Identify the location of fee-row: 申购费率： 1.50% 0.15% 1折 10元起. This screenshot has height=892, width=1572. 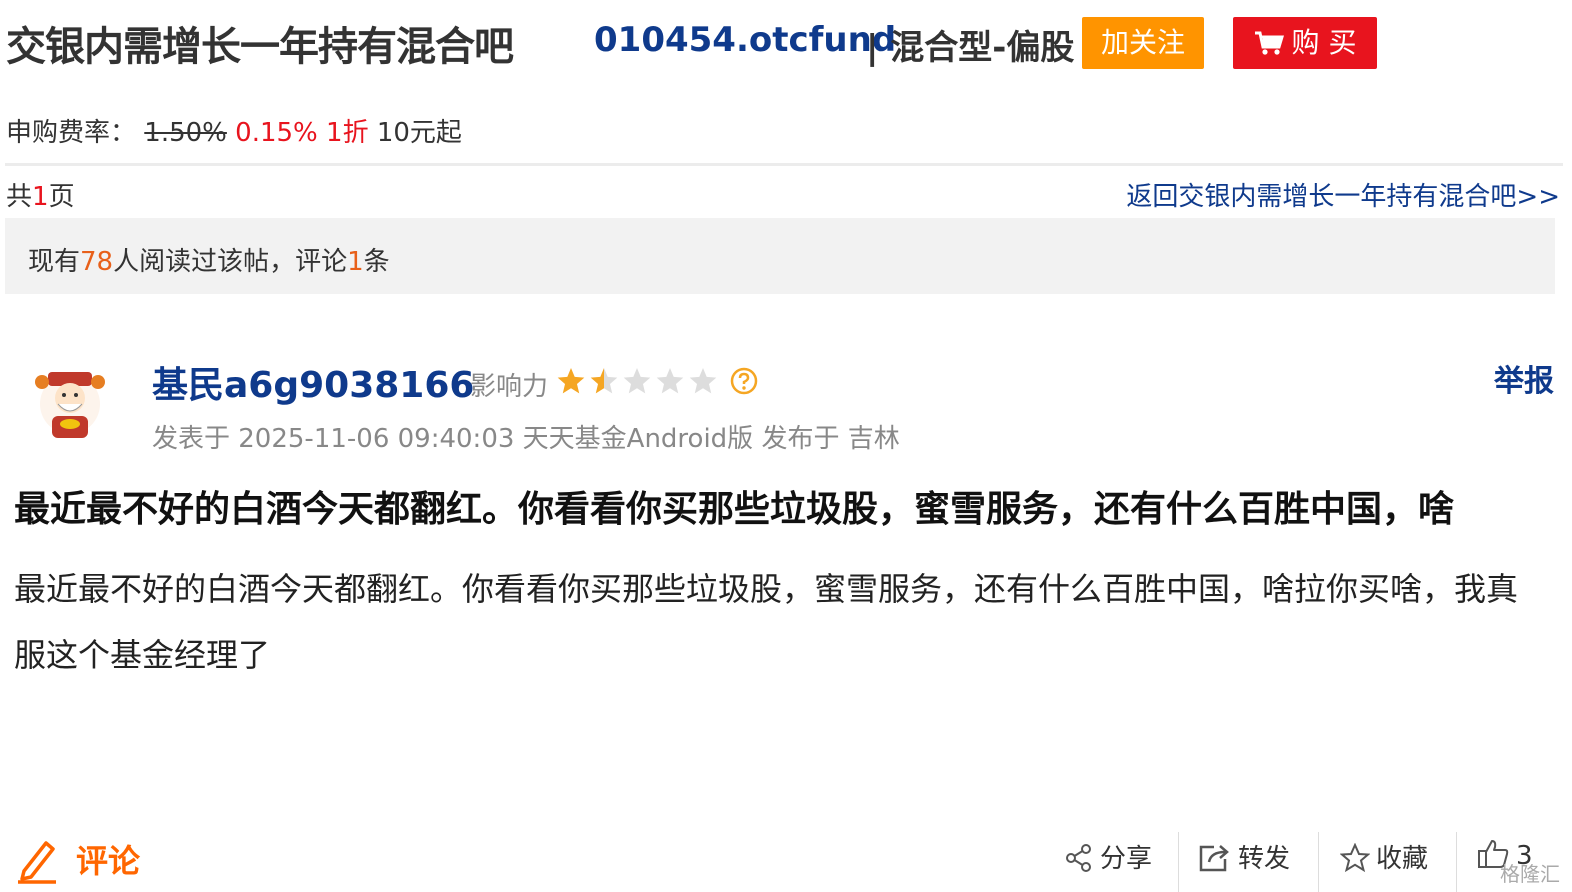
(234, 130).